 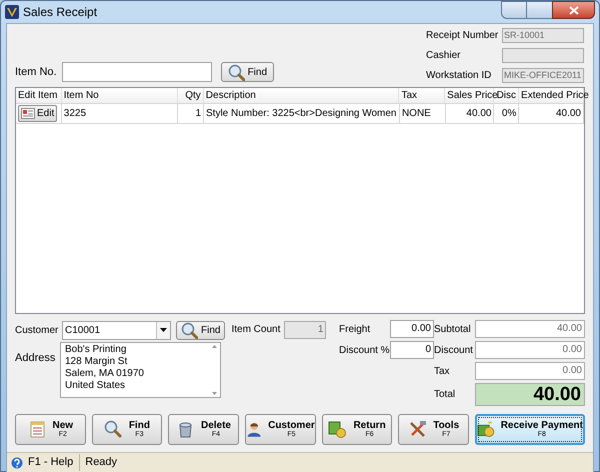 What do you see at coordinates (137, 72) in the screenshot?
I see `item-no-input` at bounding box center [137, 72].